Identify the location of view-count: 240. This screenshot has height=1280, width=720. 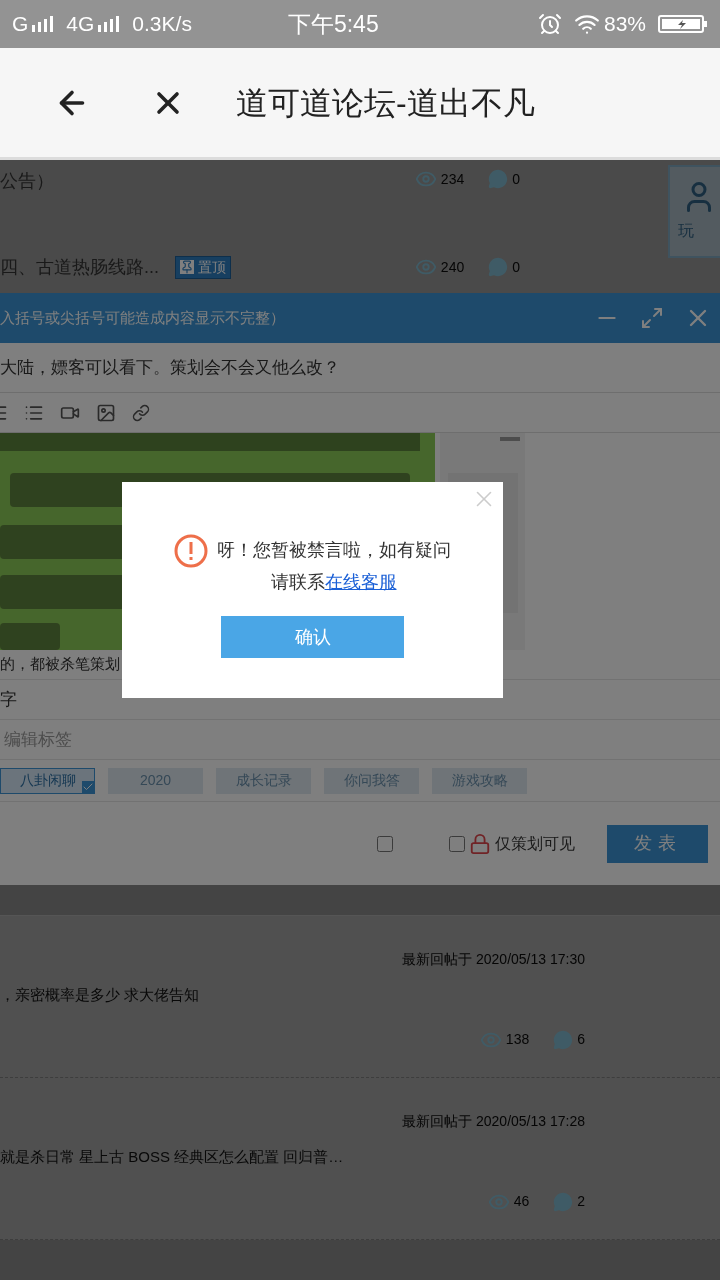
(452, 267).